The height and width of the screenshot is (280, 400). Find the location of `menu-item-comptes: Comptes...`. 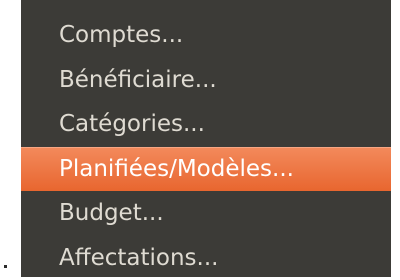

menu-item-comptes: Comptes... is located at coordinates (206, 35).